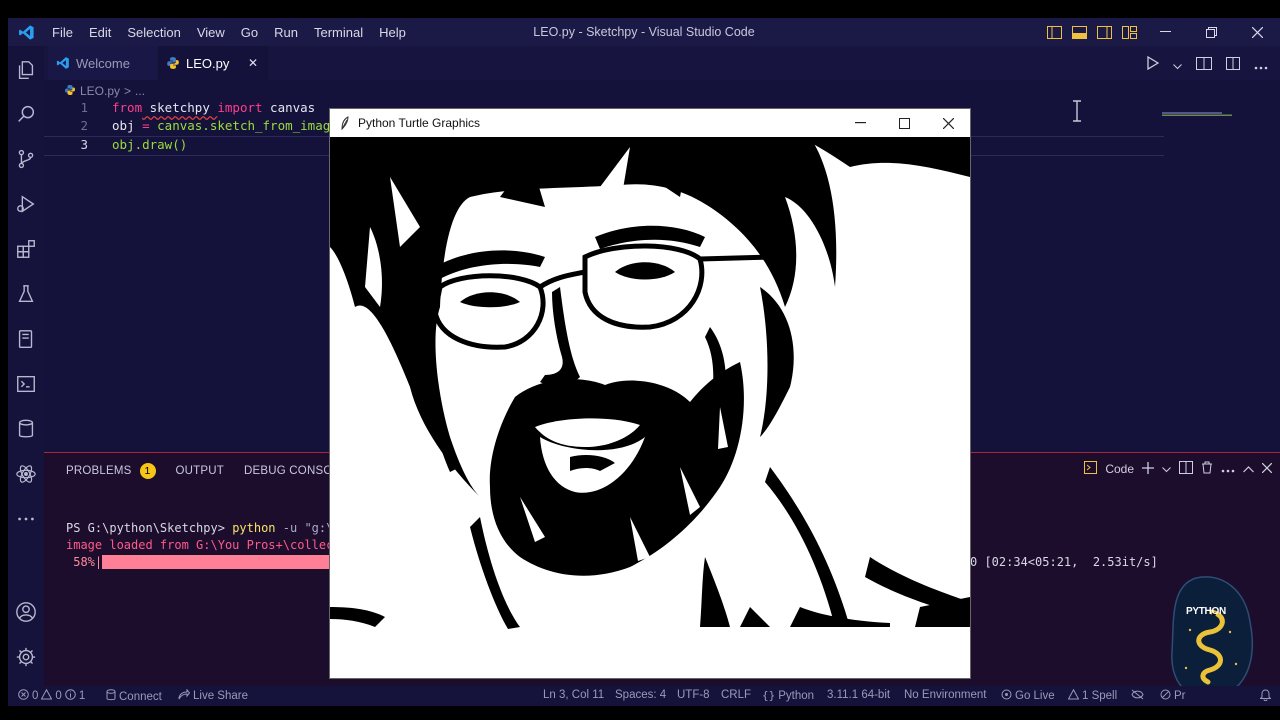 The width and height of the screenshot is (1280, 720). I want to click on warning-icon, so click(1073, 695).